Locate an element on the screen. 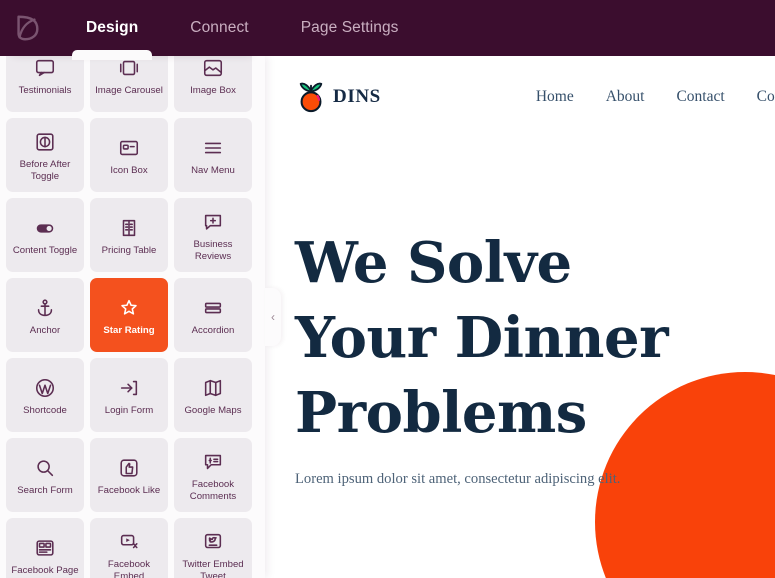  site-nav-contact: Contact is located at coordinates (700, 97).